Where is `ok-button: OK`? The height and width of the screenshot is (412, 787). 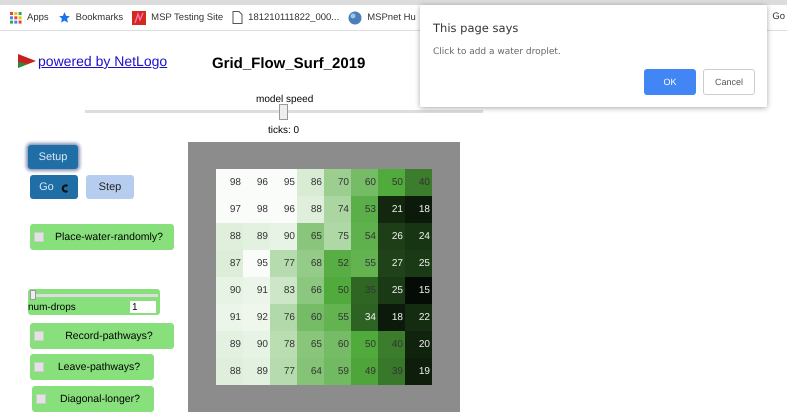
ok-button: OK is located at coordinates (670, 82).